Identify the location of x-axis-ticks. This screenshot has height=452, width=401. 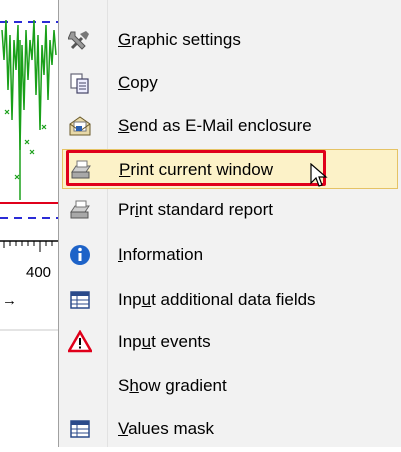
(28, 246).